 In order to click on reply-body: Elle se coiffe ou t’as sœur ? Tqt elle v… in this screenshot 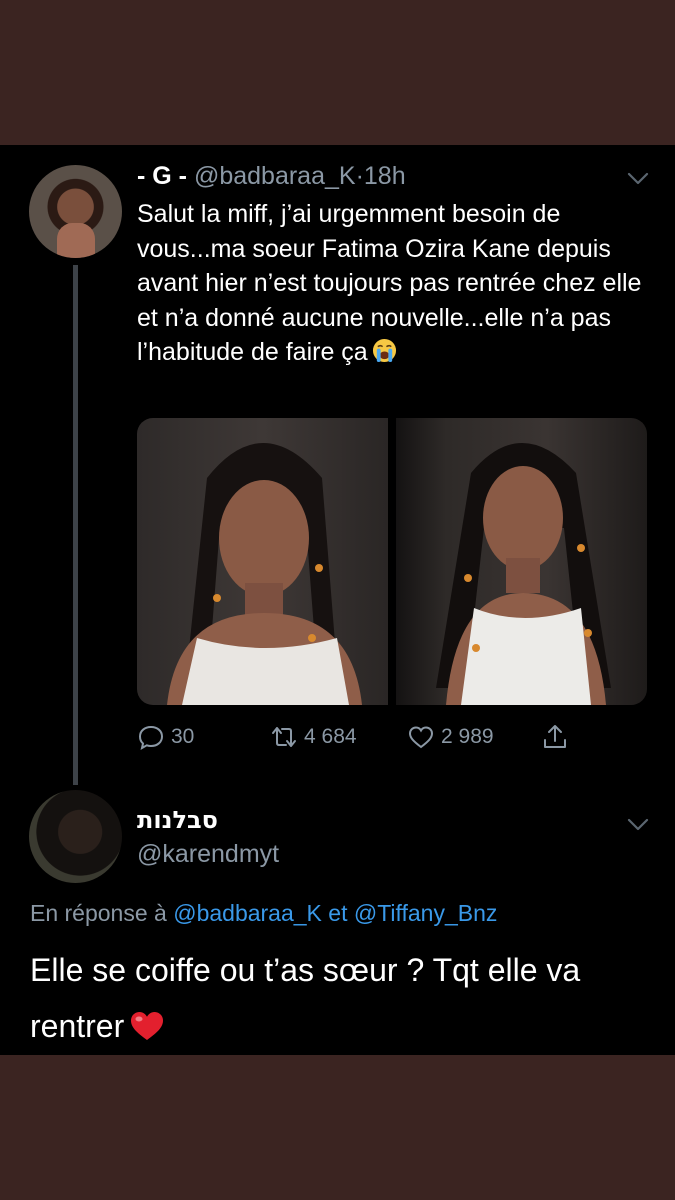, I will do `click(340, 998)`.